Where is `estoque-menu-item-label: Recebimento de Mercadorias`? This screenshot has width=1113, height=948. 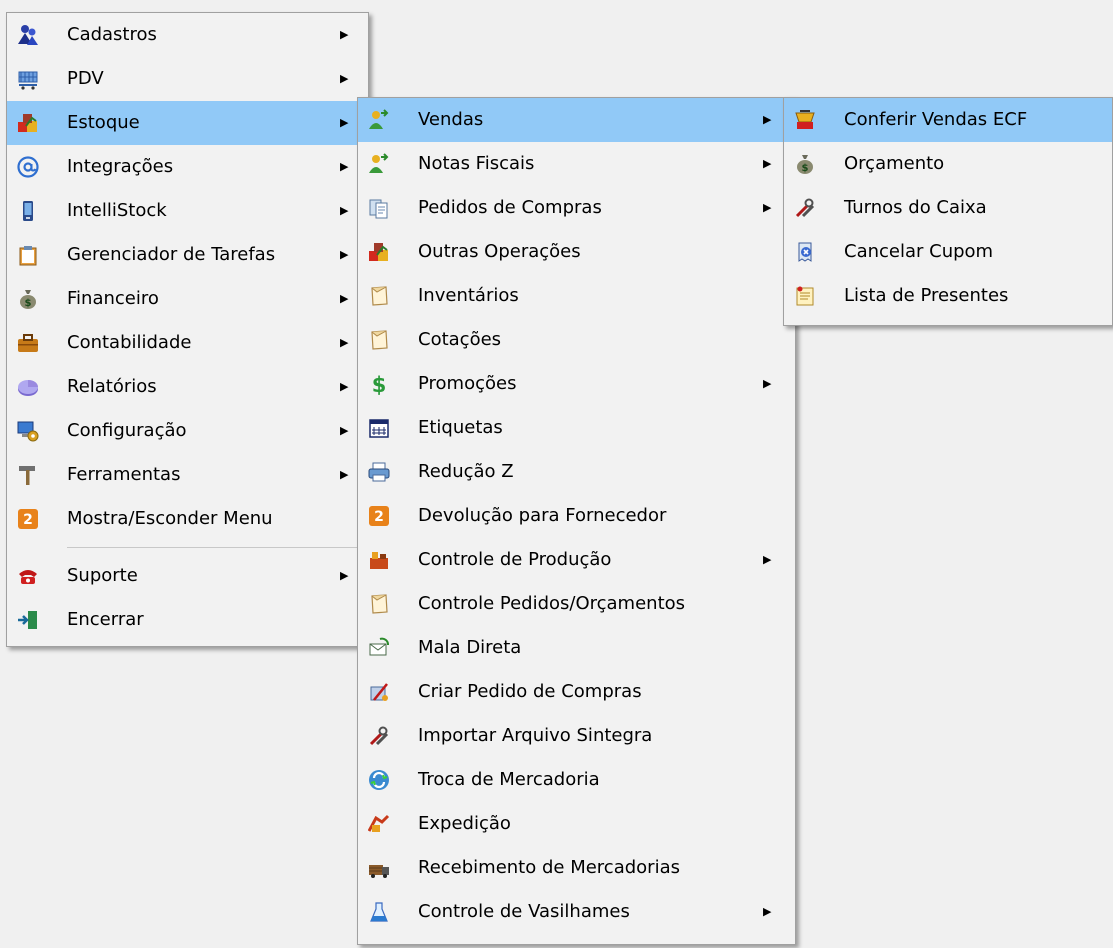
estoque-menu-item-label: Recebimento de Mercadorias is located at coordinates (549, 867).